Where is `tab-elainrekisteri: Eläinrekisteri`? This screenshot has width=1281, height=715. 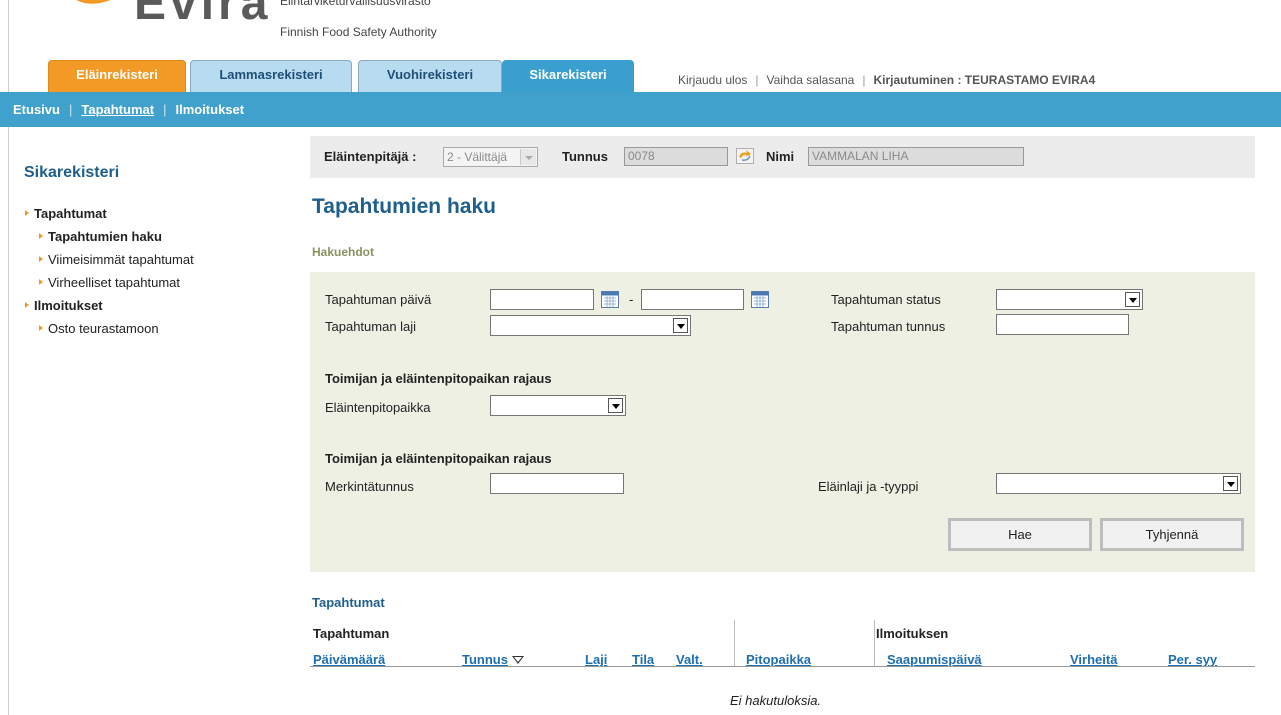
tab-elainrekisteri: Eläinrekisteri is located at coordinates (117, 76).